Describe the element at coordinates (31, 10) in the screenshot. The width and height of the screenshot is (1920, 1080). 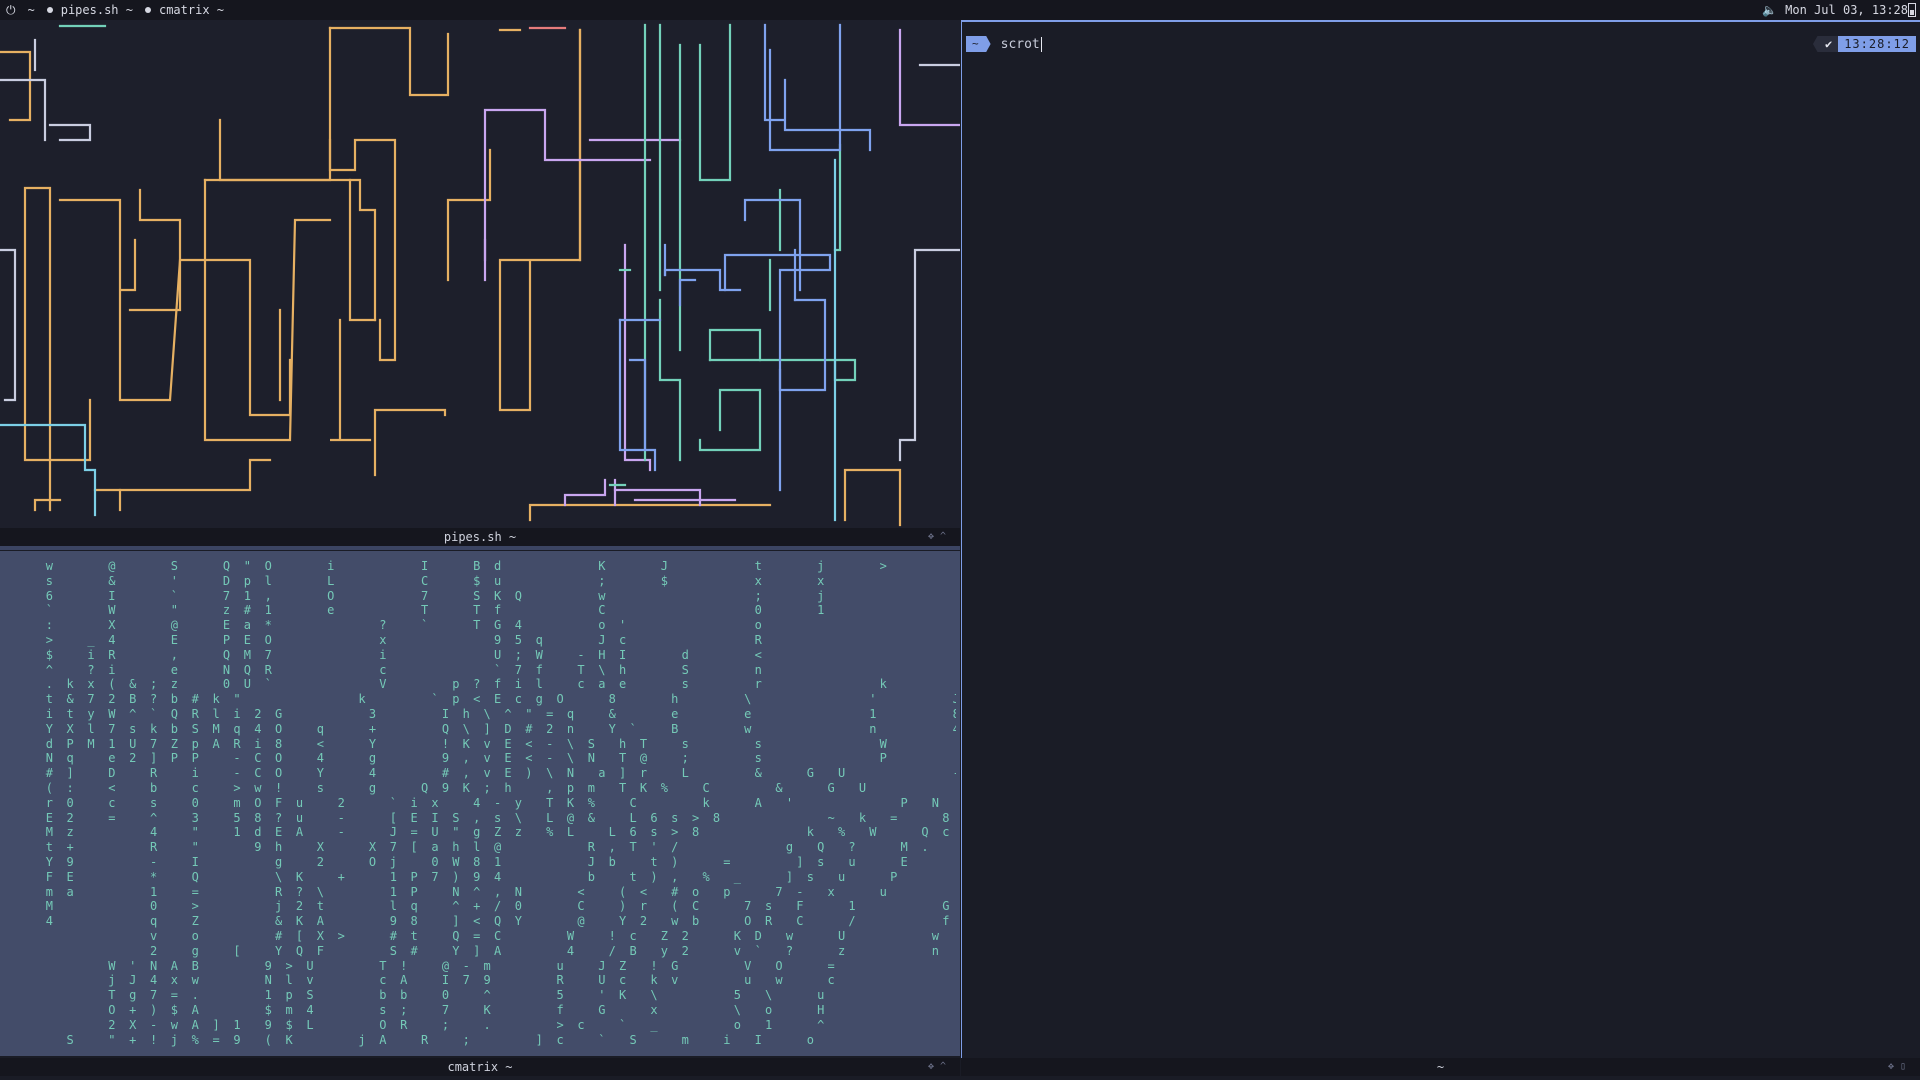
I see `workspace-home-tab: ~` at that location.